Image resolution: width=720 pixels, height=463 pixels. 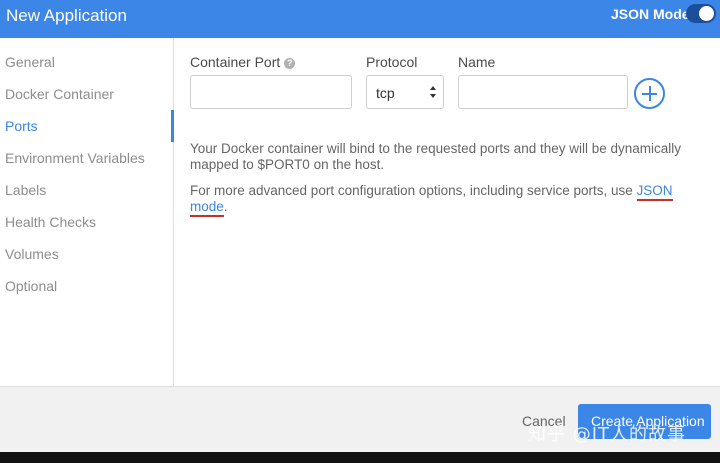 What do you see at coordinates (25, 190) in the screenshot?
I see `sidebar-item-labels: Labels` at bounding box center [25, 190].